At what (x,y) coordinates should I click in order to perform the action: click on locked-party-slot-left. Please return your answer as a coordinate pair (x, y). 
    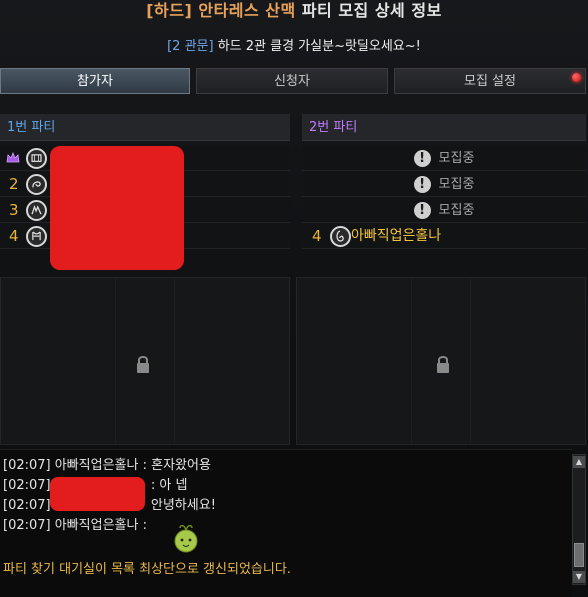
    Looking at the image, I should click on (145, 361).